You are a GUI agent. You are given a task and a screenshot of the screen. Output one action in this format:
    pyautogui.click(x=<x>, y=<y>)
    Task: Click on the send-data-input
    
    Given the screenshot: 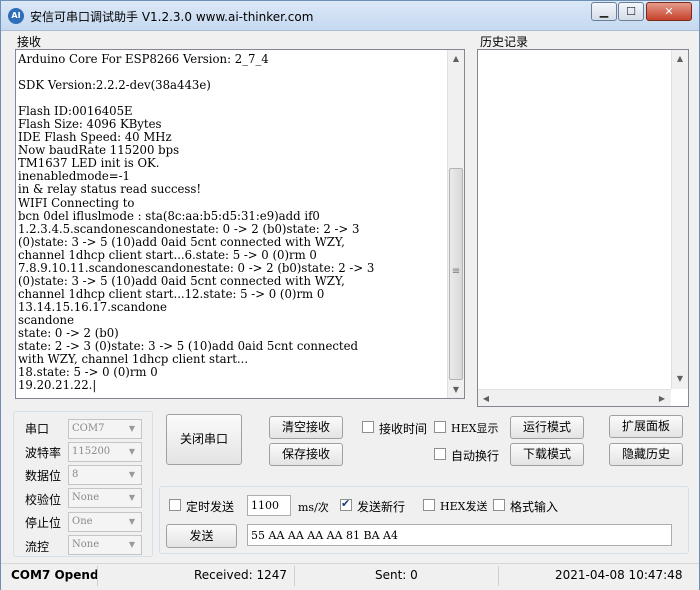 What is the action you would take?
    pyautogui.click(x=459, y=535)
    